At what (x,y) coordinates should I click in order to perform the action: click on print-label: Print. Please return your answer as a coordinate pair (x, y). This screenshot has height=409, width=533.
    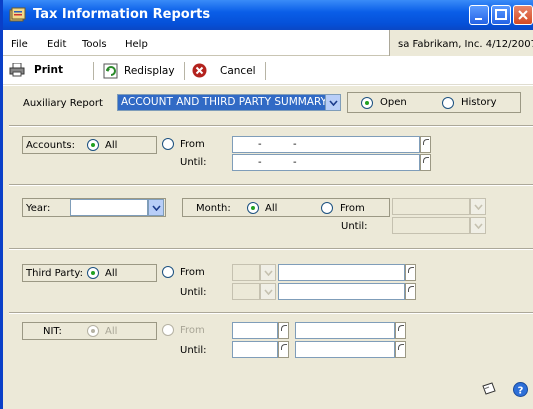
    Looking at the image, I should click on (48, 70).